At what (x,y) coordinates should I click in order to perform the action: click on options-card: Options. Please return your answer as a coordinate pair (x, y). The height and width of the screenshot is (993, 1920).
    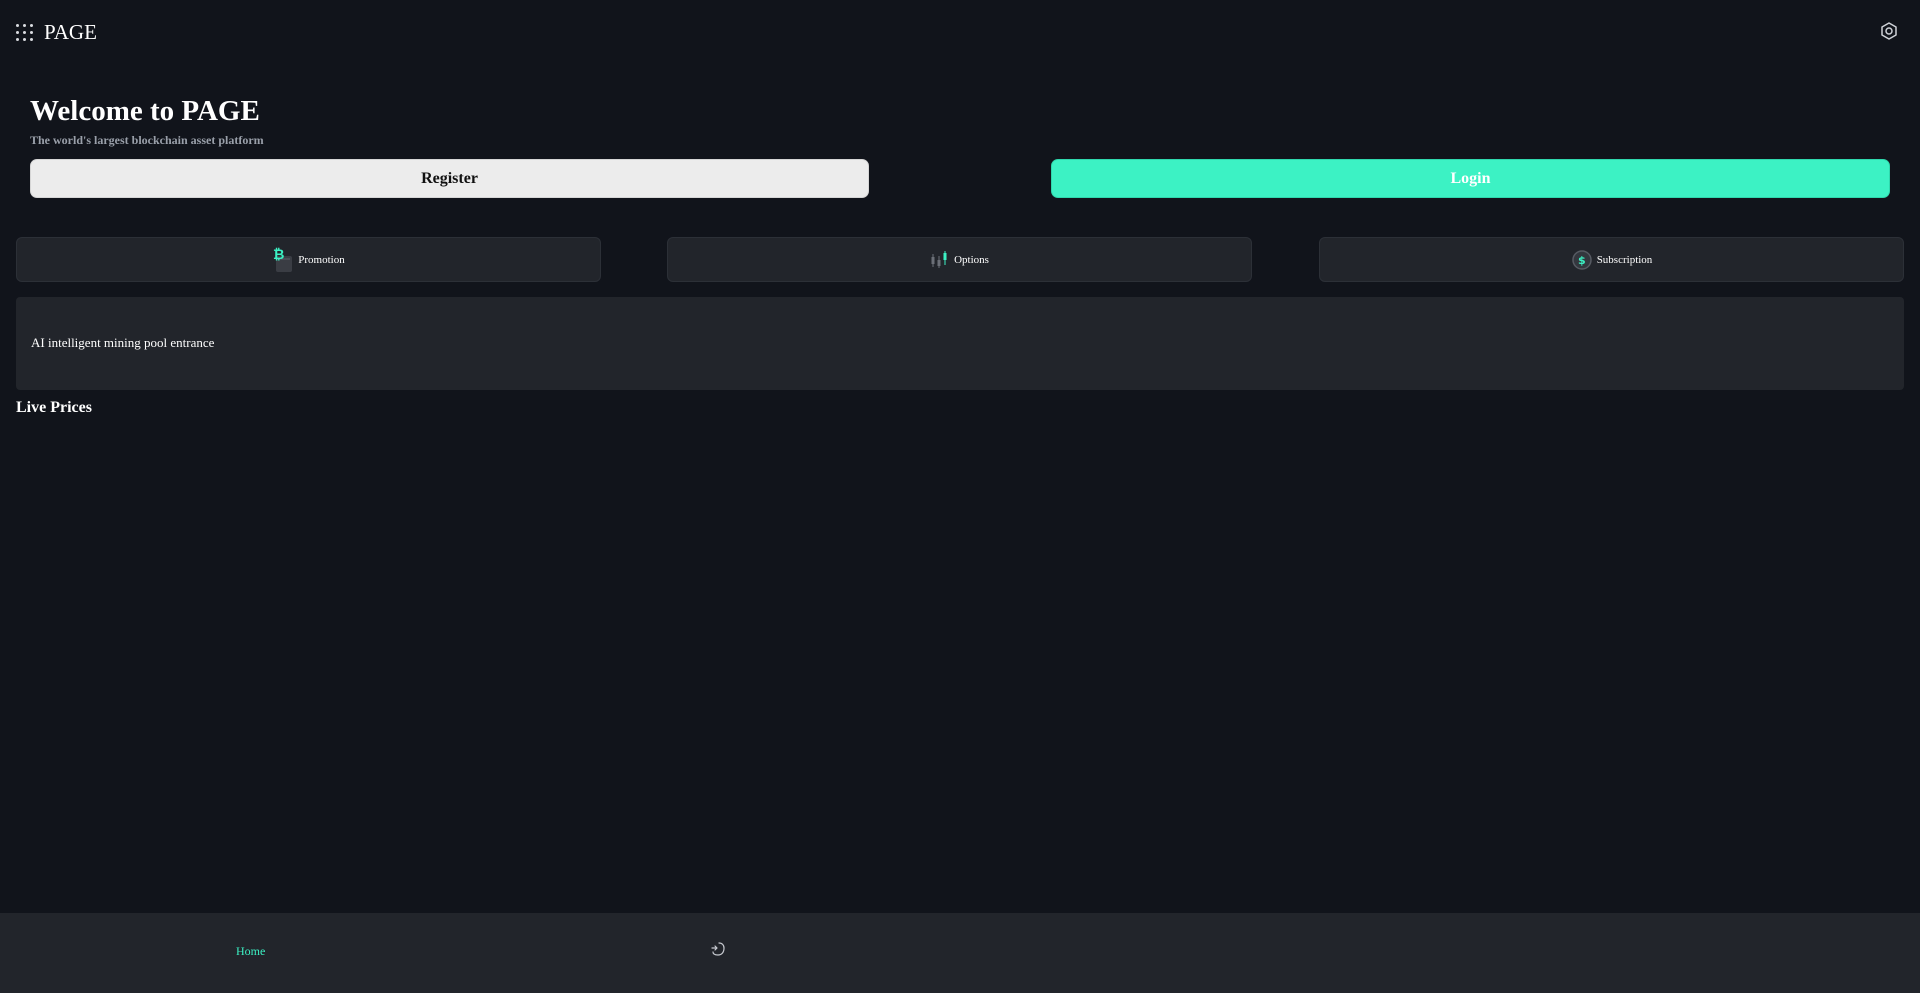
    Looking at the image, I should click on (959, 259).